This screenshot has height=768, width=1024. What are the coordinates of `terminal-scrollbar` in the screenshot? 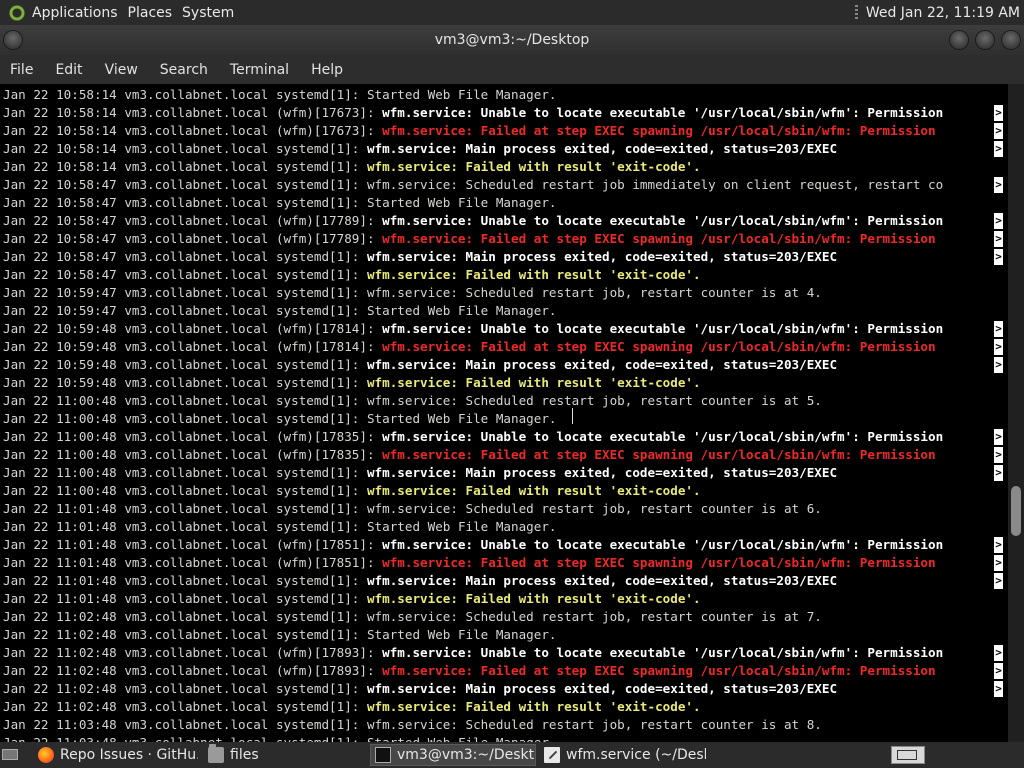 It's located at (1016, 413).